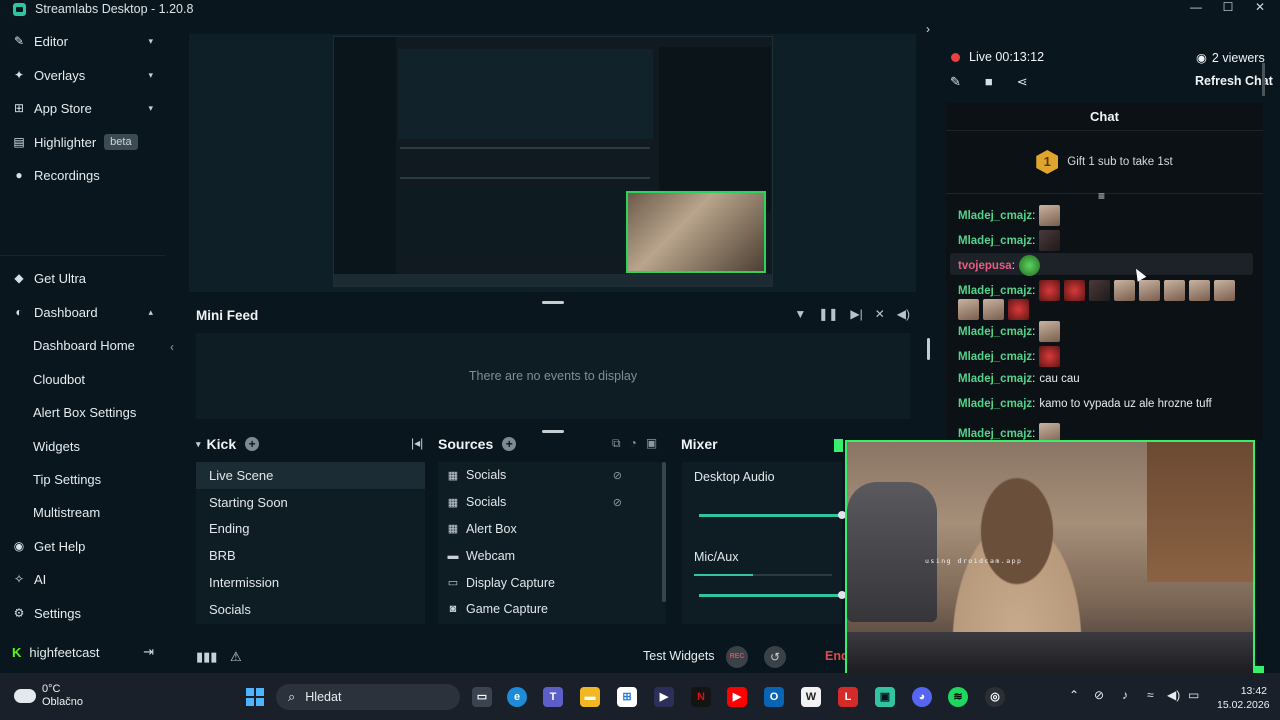 The width and height of the screenshot is (1280, 720). I want to click on streamlabs-icon: ▣, so click(885, 697).